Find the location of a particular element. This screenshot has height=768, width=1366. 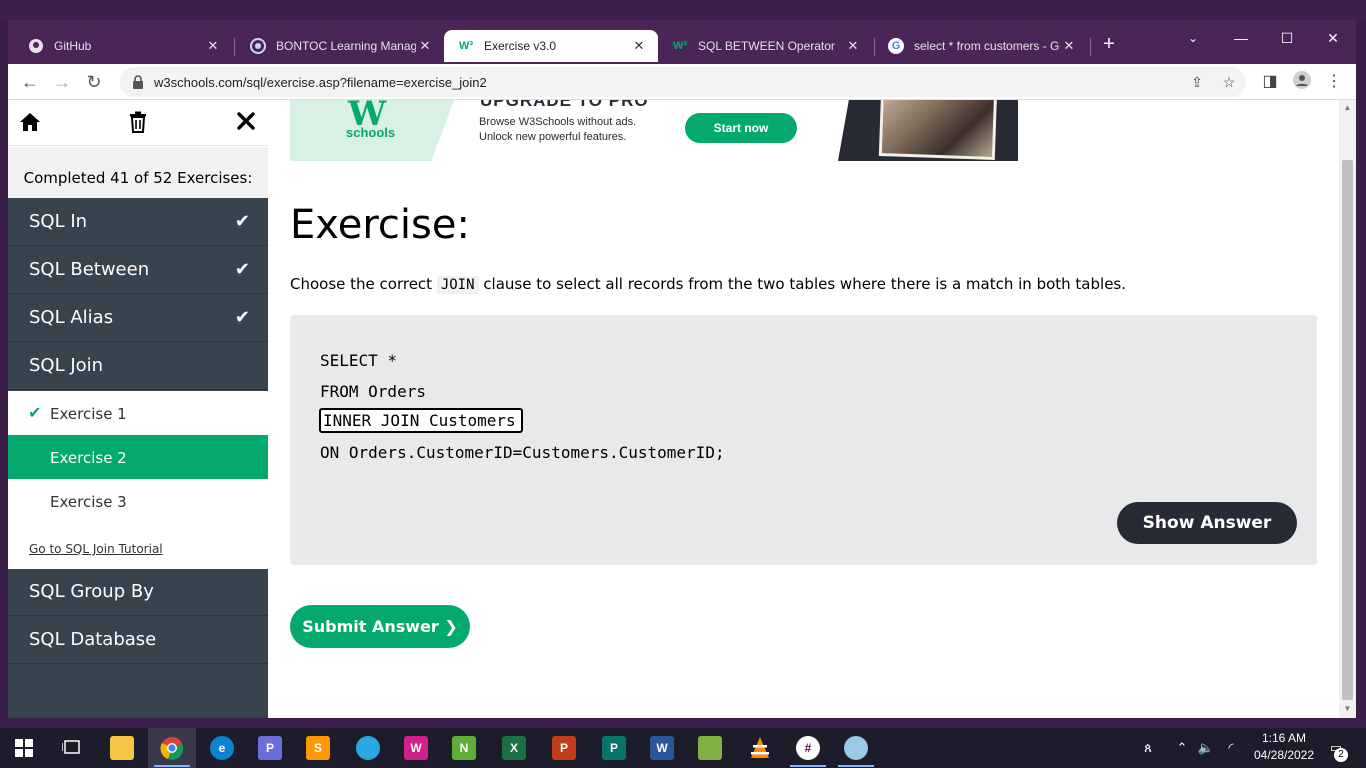

show-answer-button: Show Answer is located at coordinates (1207, 523).